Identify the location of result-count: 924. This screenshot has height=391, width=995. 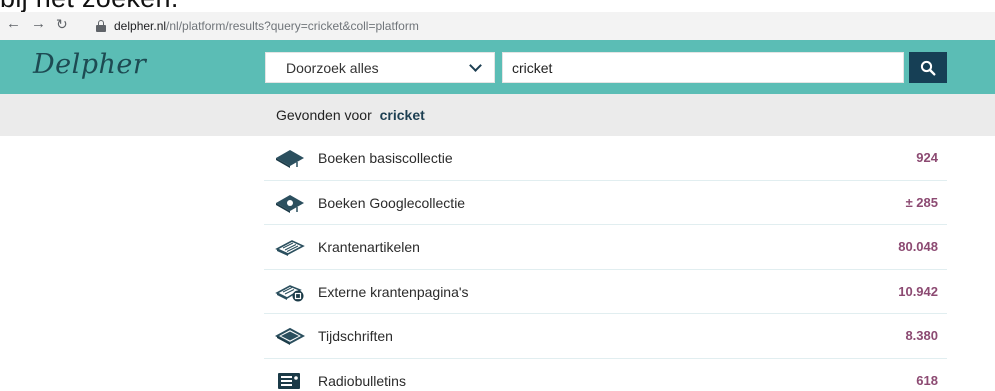
(927, 157).